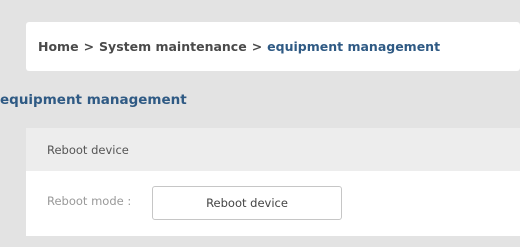 Image resolution: width=520 pixels, height=247 pixels. What do you see at coordinates (247, 203) in the screenshot?
I see `reboot-device-button: Reboot device` at bounding box center [247, 203].